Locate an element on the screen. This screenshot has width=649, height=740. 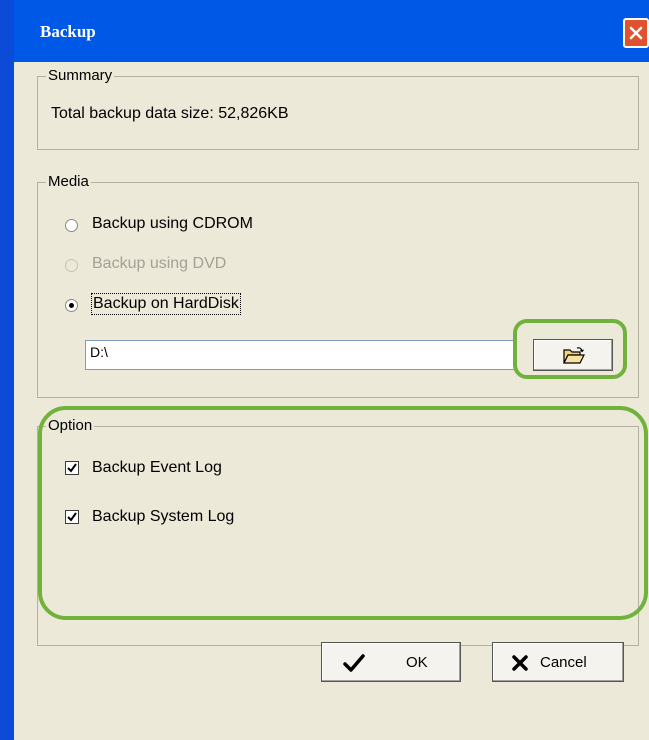
ok-button: OK is located at coordinates (391, 662).